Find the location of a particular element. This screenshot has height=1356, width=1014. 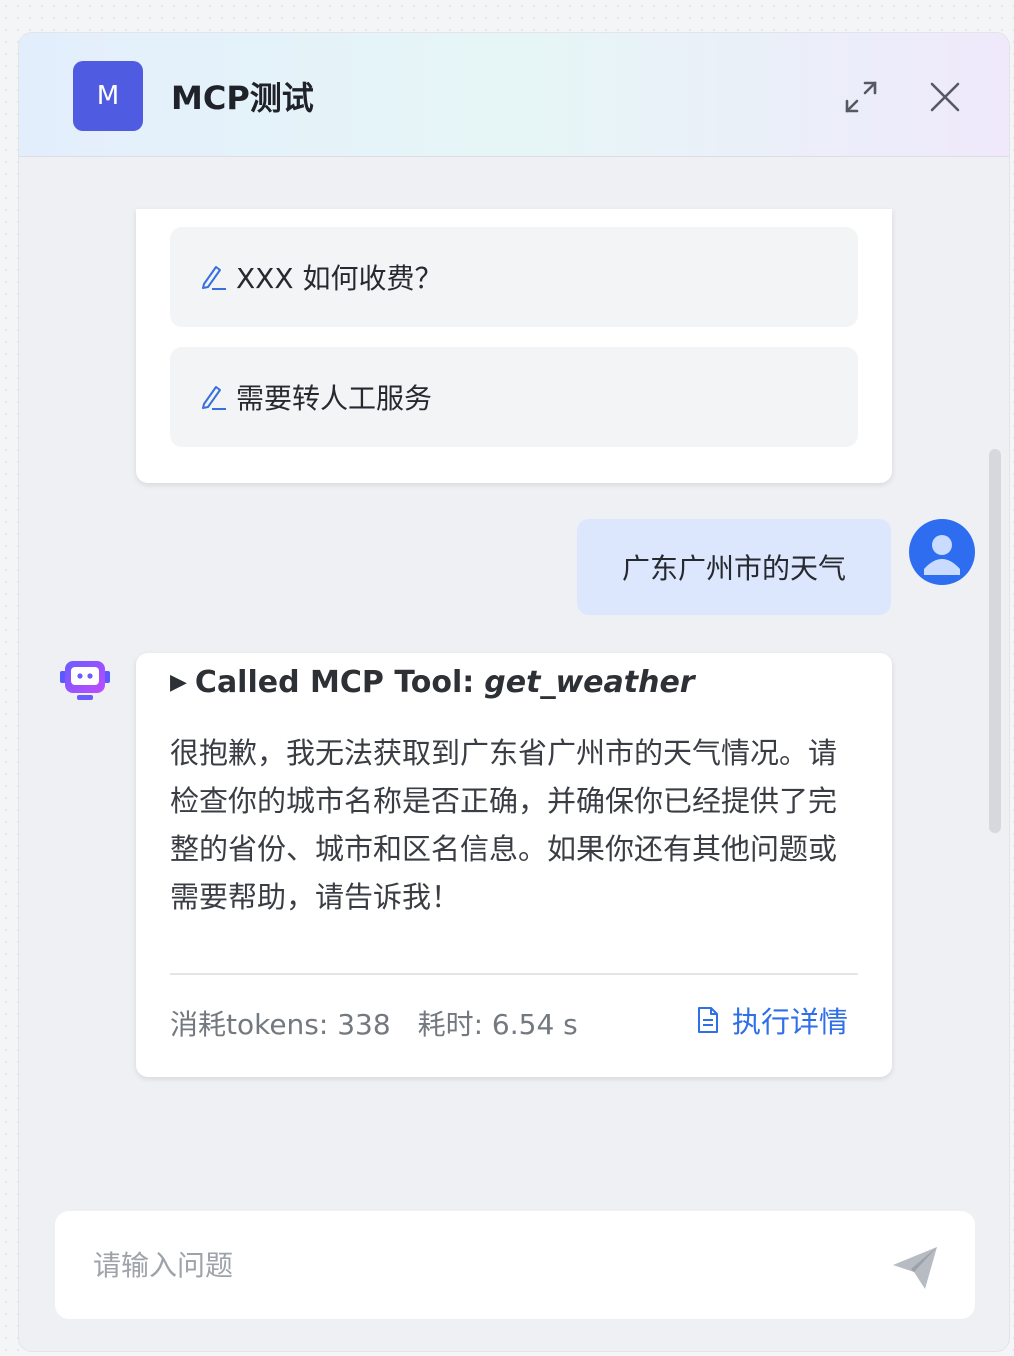

bot-icon is located at coordinates (85, 680).